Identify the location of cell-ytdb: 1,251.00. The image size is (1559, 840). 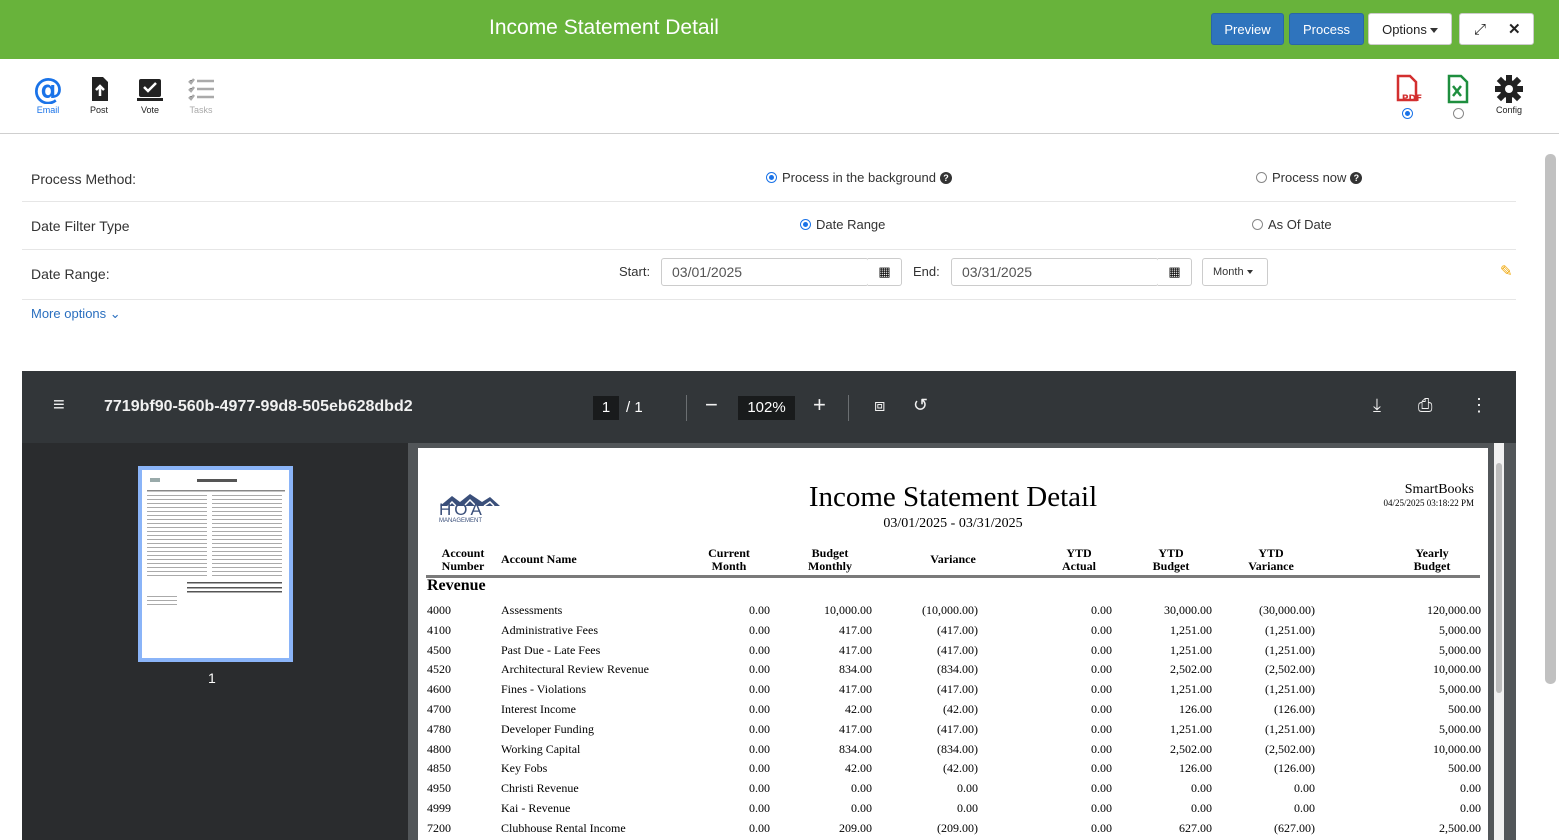
(1191, 629).